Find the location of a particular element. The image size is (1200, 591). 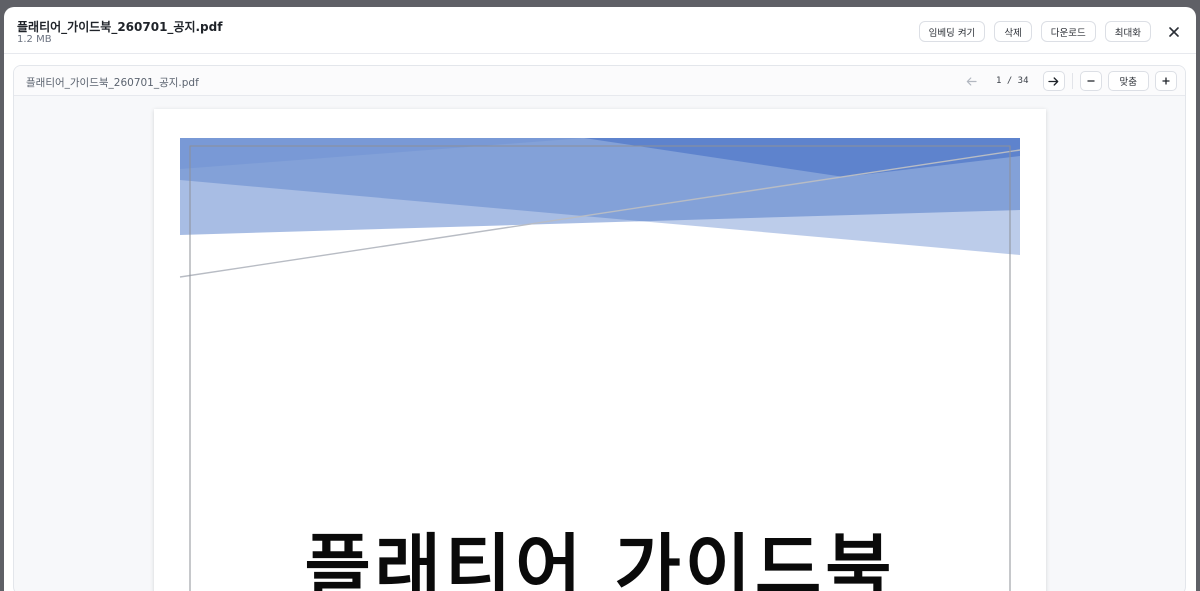

zoom-out-button is located at coordinates (1090, 81).